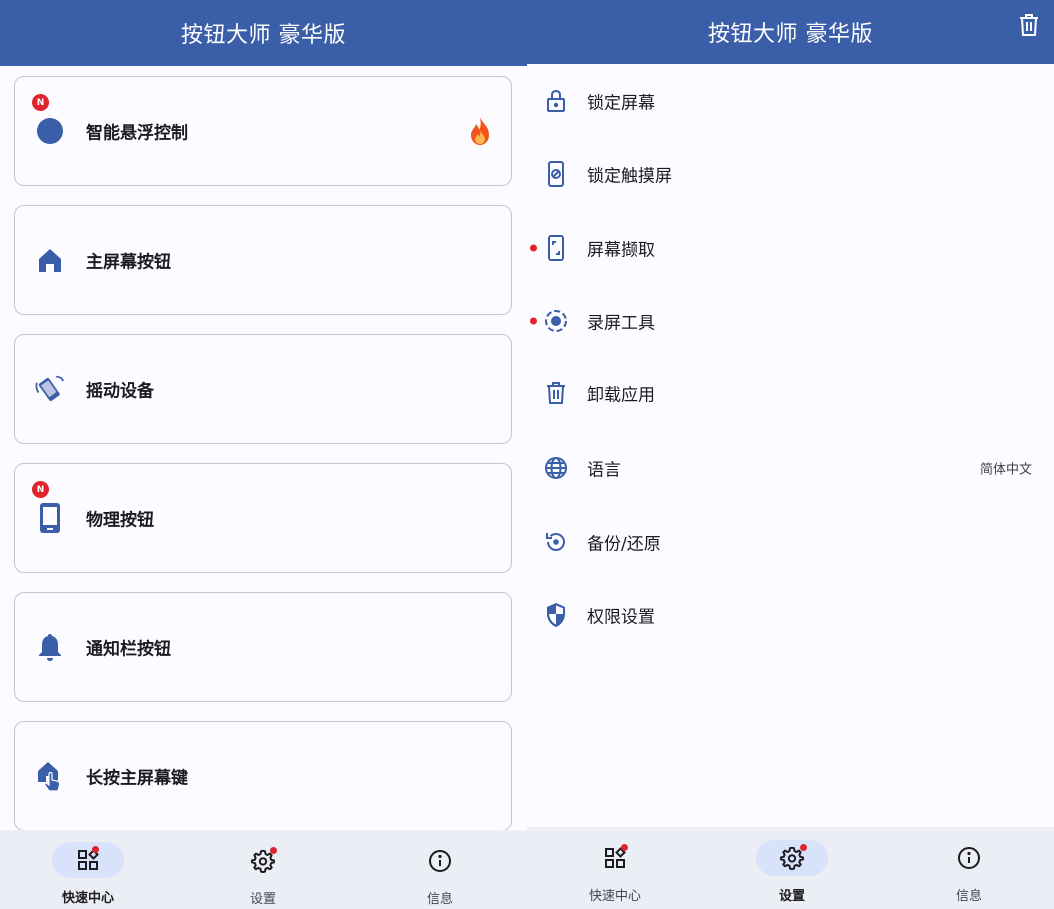 The image size is (1054, 909). I want to click on settings-item-uninstall: 卸载应用, so click(790, 393).